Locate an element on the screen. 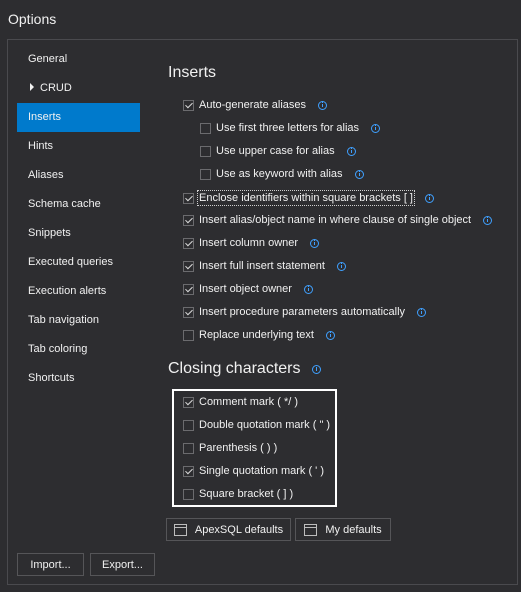 The height and width of the screenshot is (592, 521). sidebar-item-inserts: Inserts is located at coordinates (78, 117).